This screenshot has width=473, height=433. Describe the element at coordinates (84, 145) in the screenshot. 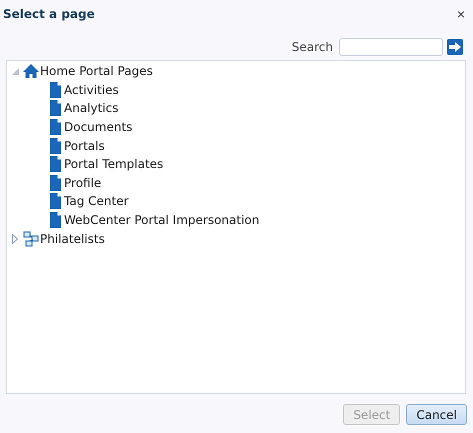

I see `tree-item: Portals` at that location.